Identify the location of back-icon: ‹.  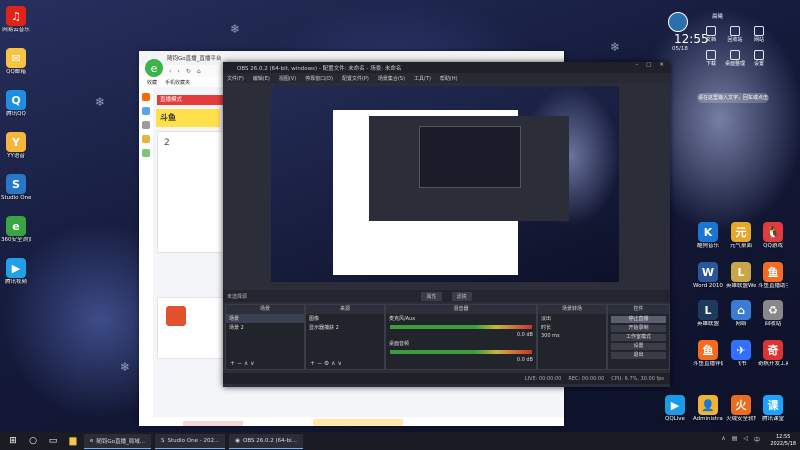
(170, 71).